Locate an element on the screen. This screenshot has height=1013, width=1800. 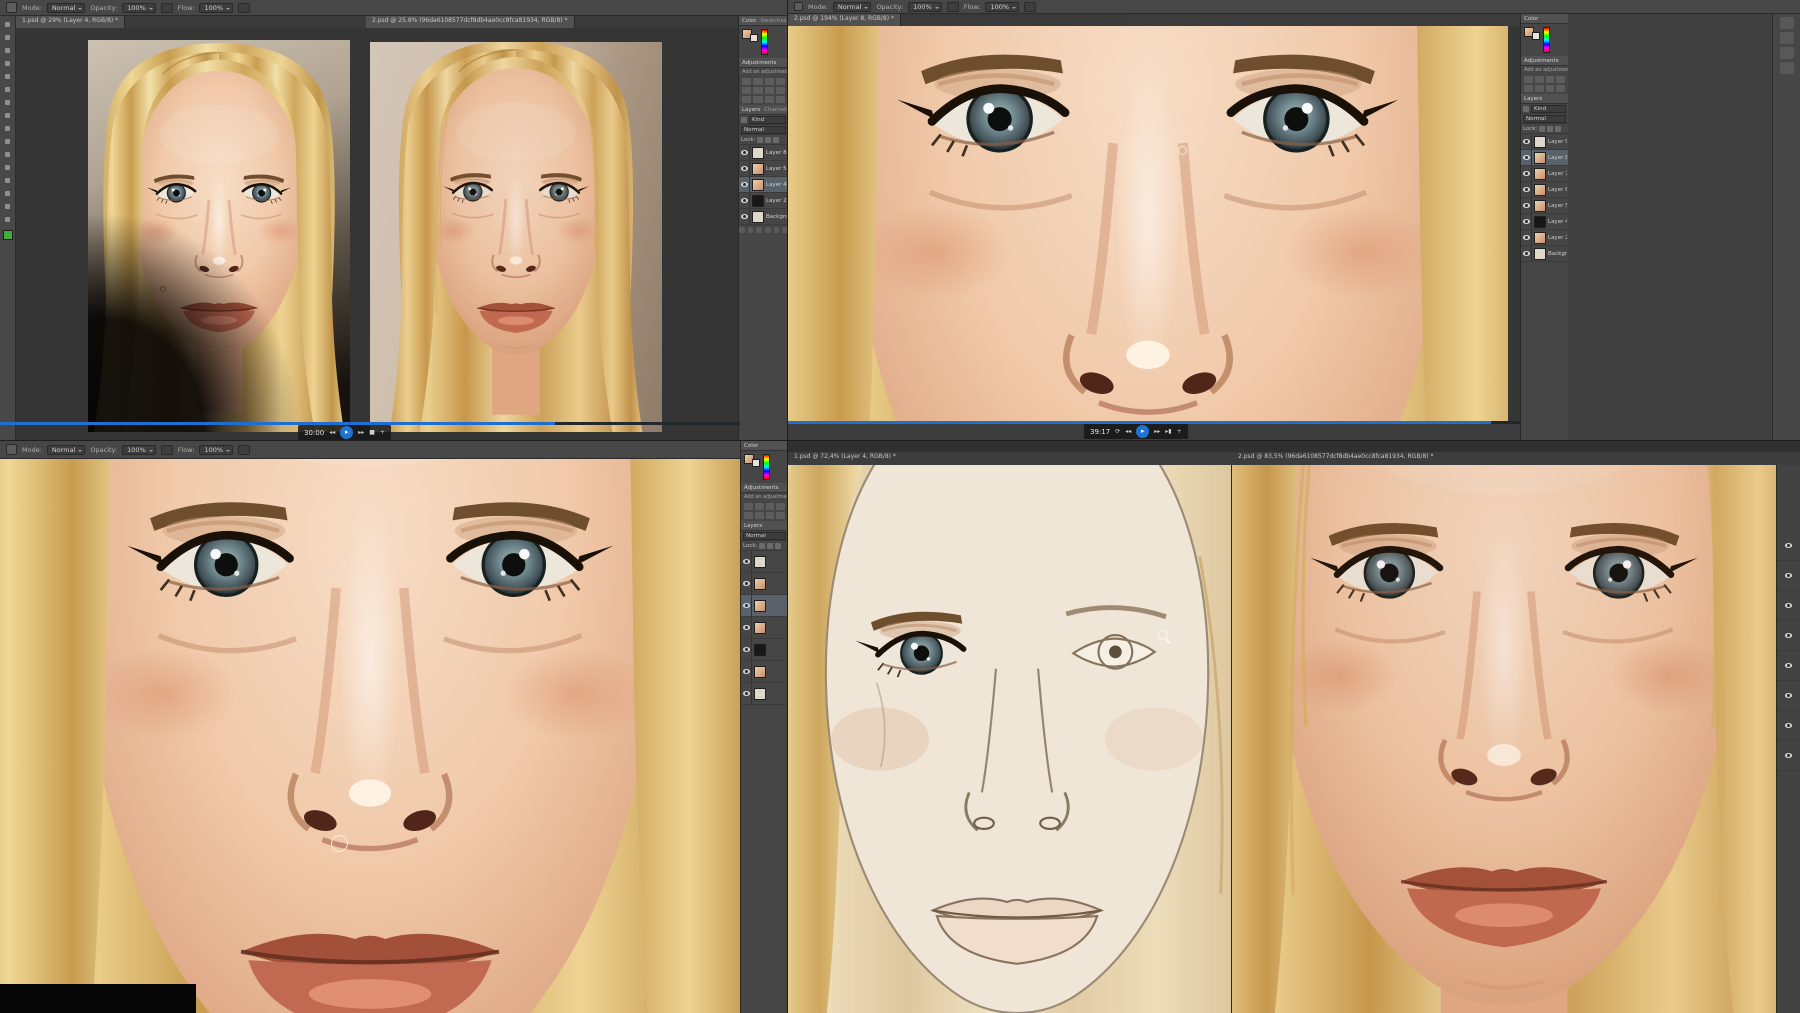
sketch-image is located at coordinates (1009, 739).